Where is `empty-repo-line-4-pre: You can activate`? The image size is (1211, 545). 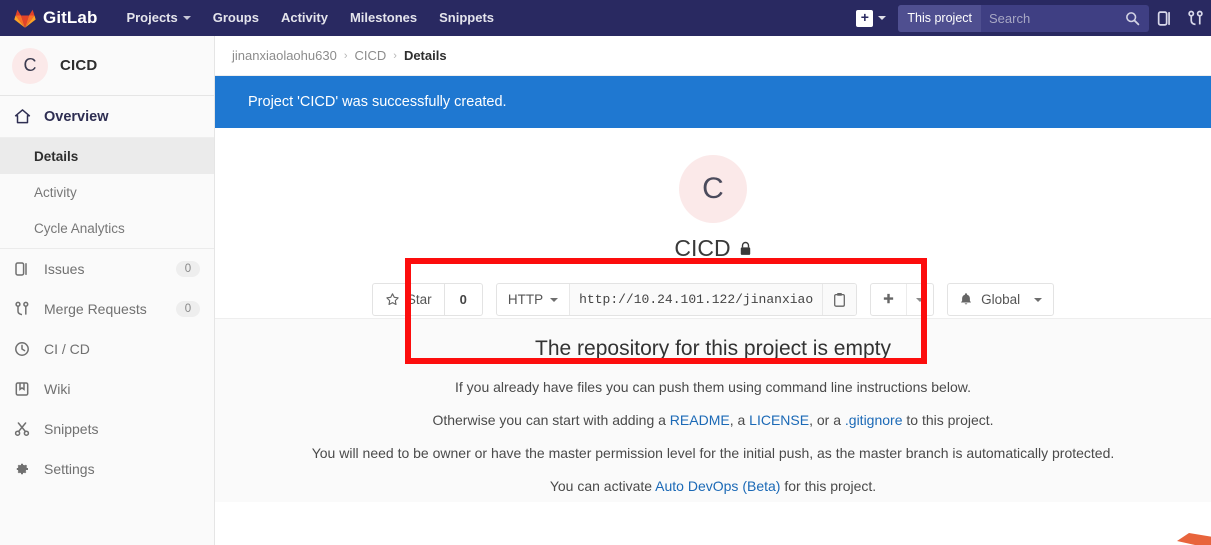 empty-repo-line-4-pre: You can activate is located at coordinates (602, 486).